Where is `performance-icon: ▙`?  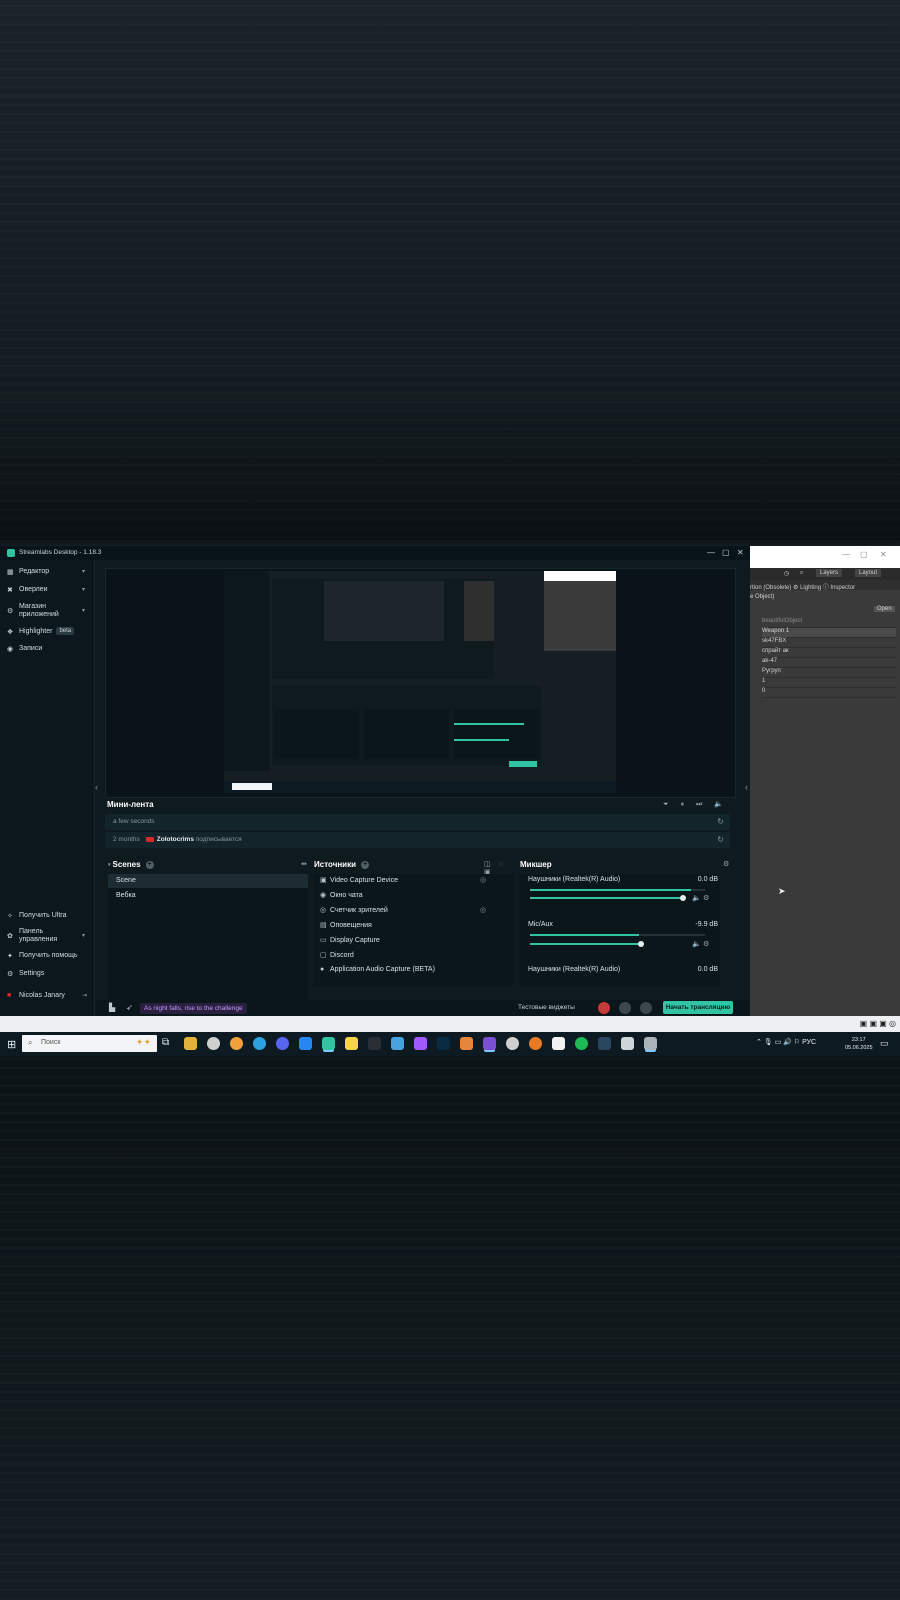 performance-icon: ▙ is located at coordinates (112, 1007).